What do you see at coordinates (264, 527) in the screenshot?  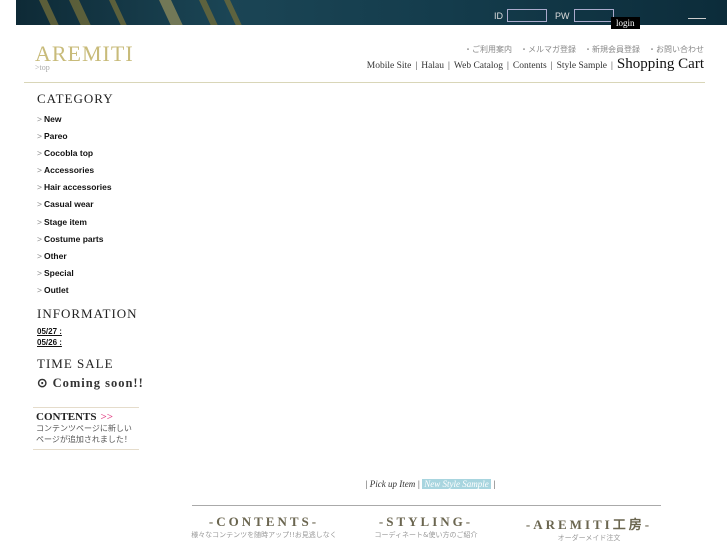 I see `footer-contents: -CONTENTS- 様々なコンテンツを随時アップ!!お見逃しなく` at bounding box center [264, 527].